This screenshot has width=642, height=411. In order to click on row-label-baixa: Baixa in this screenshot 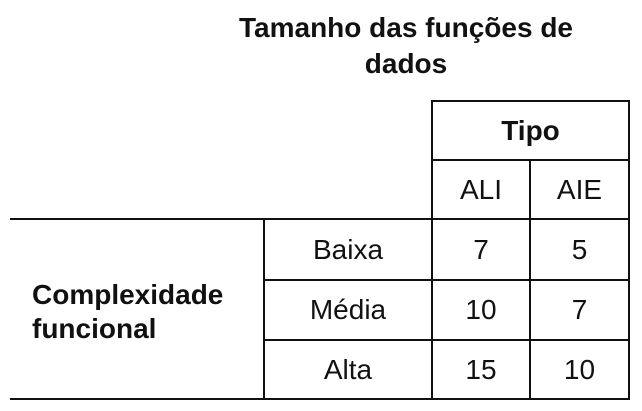, I will do `click(348, 249)`.